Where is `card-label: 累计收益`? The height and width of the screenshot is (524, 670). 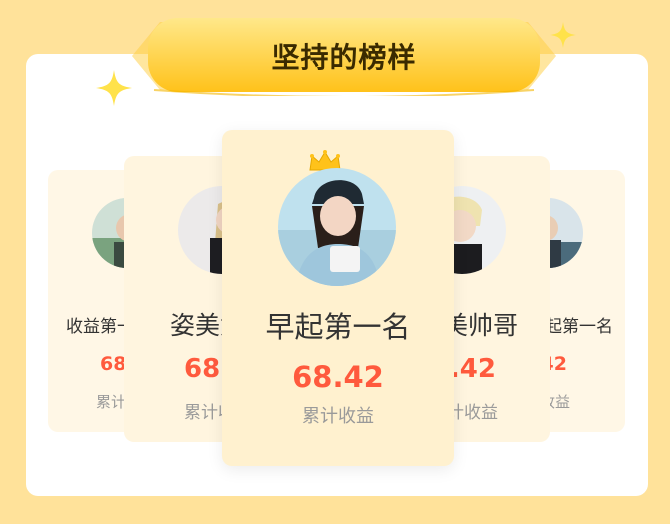
card-label: 累计收益 is located at coordinates (338, 416).